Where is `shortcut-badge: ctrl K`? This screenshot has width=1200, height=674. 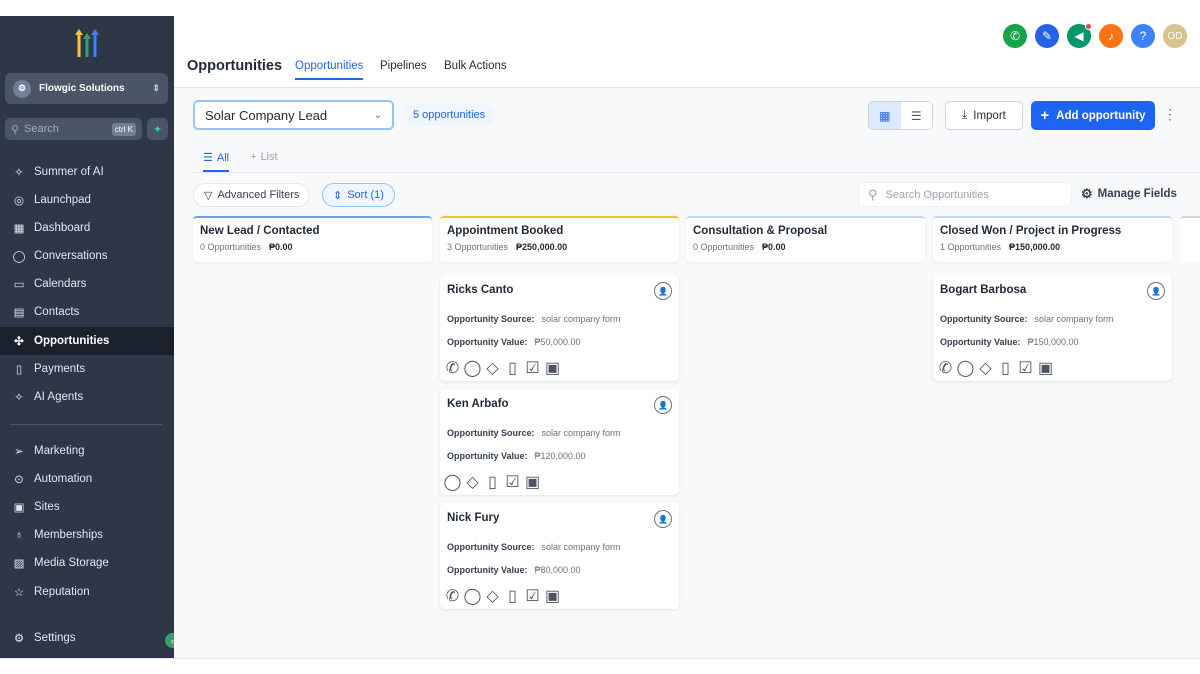 shortcut-badge: ctrl K is located at coordinates (123, 129).